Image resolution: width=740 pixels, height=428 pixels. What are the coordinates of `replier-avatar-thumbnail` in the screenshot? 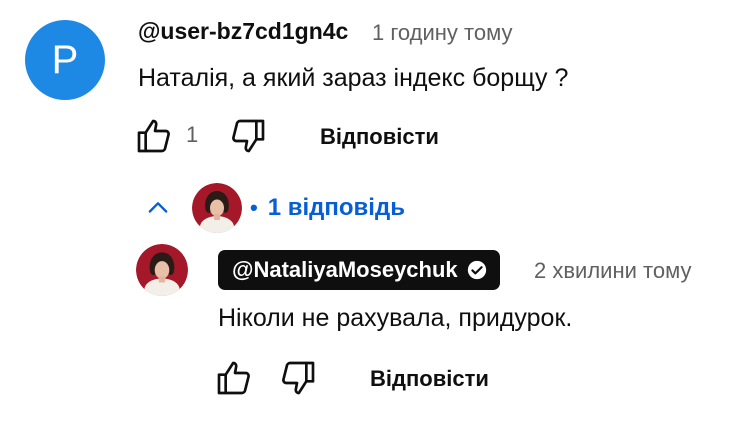 It's located at (217, 208).